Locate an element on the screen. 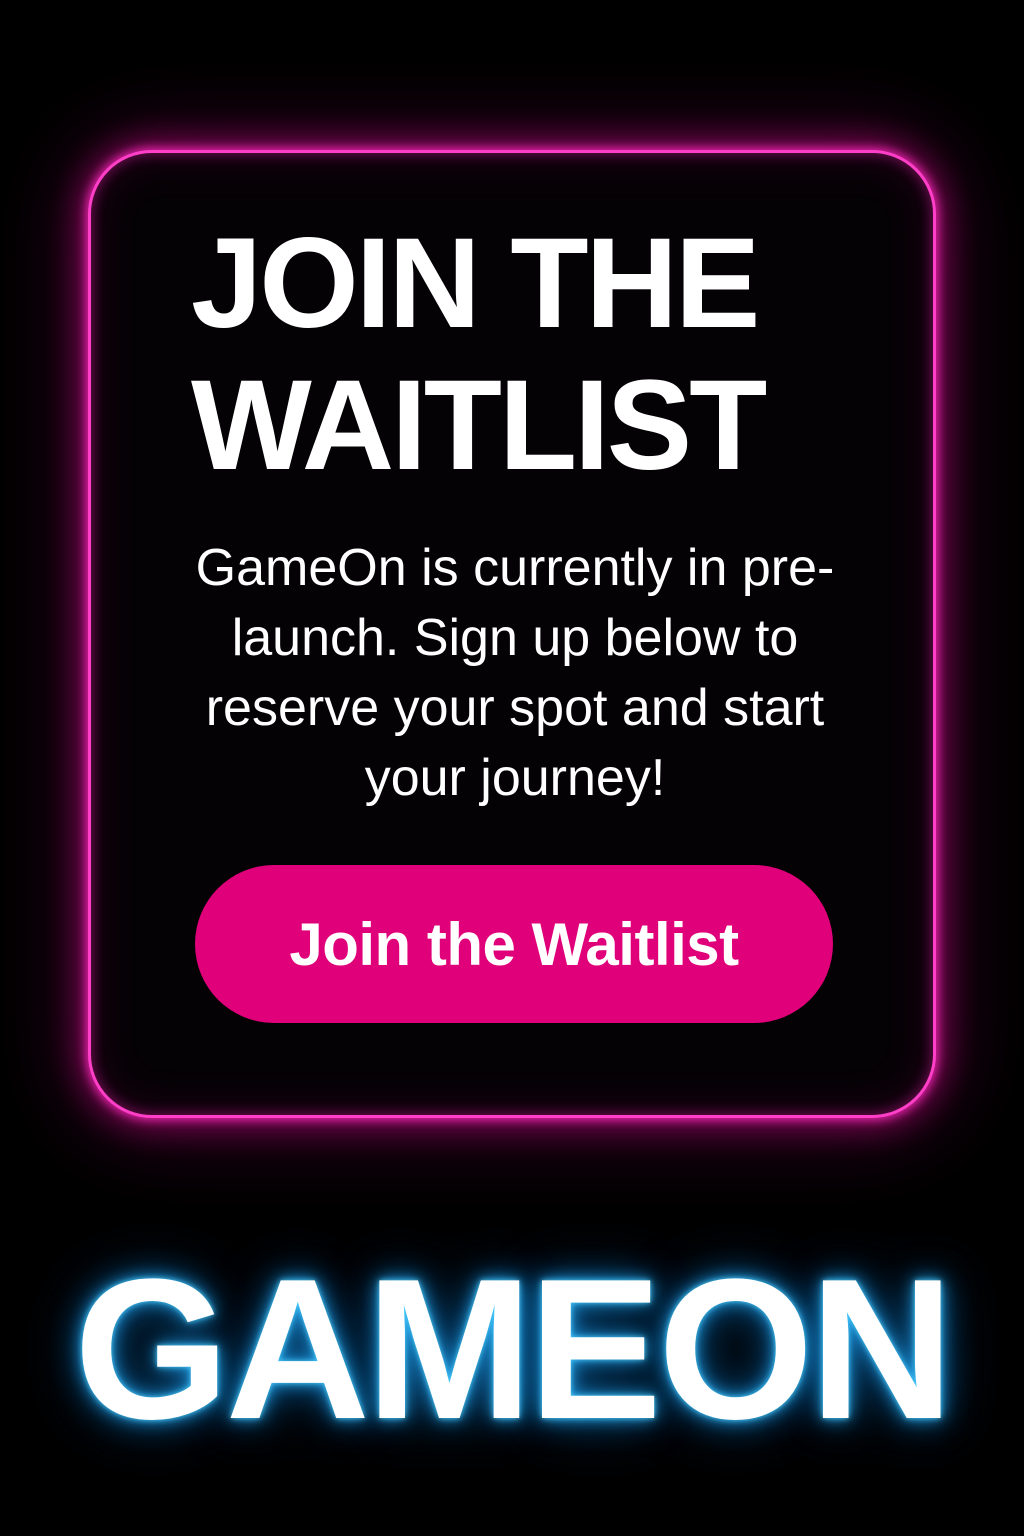 The height and width of the screenshot is (1536, 1024). waitlist-headline: JOIN THE WAITLIST is located at coordinates (511, 355).